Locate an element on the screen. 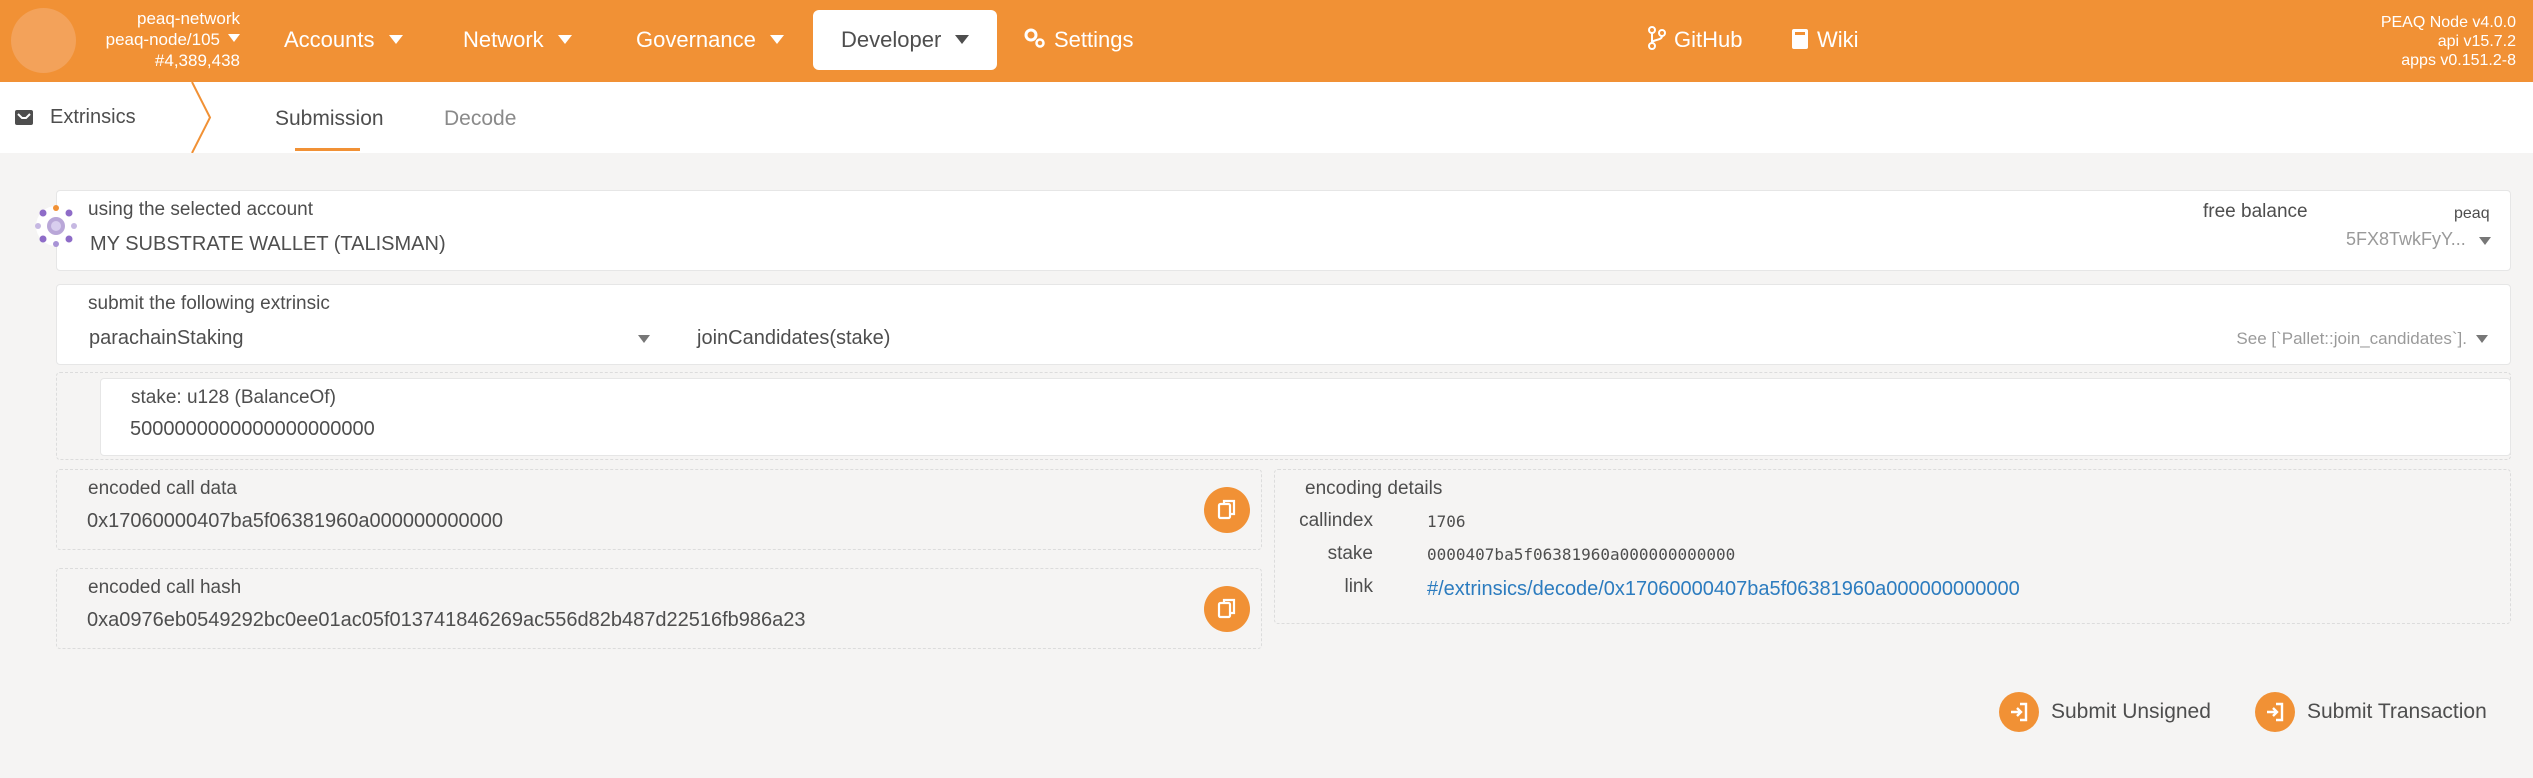  callindex-value: 1706 is located at coordinates (1446, 521).